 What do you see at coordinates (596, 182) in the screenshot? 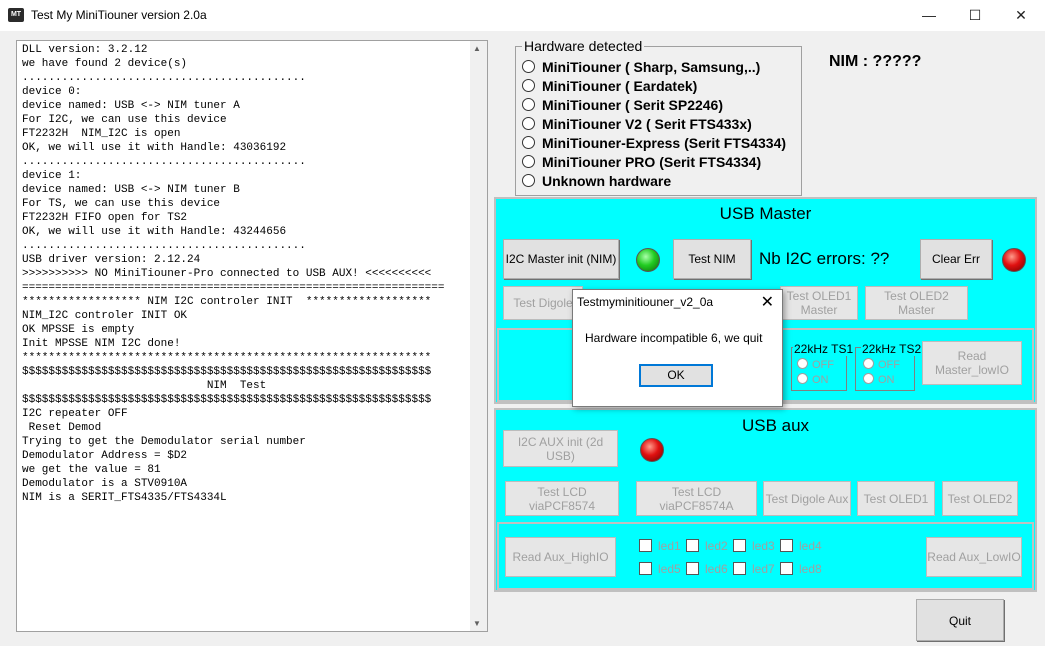
I see `hardware-option: Unknown hardware` at bounding box center [596, 182].